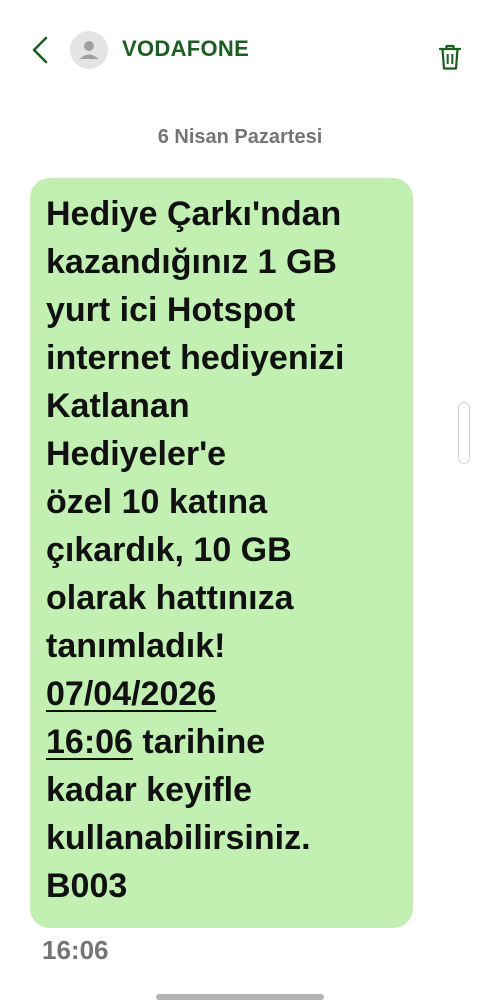  What do you see at coordinates (240, 137) in the screenshot?
I see `date-divider: 6 Nisan Pazartesi` at bounding box center [240, 137].